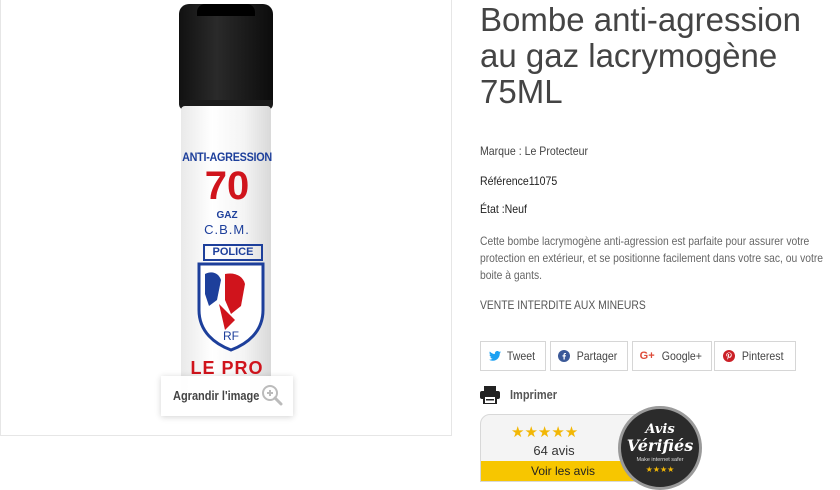 The height and width of the screenshot is (490, 840). I want to click on google-plus-button: G+ Google+, so click(672, 356).